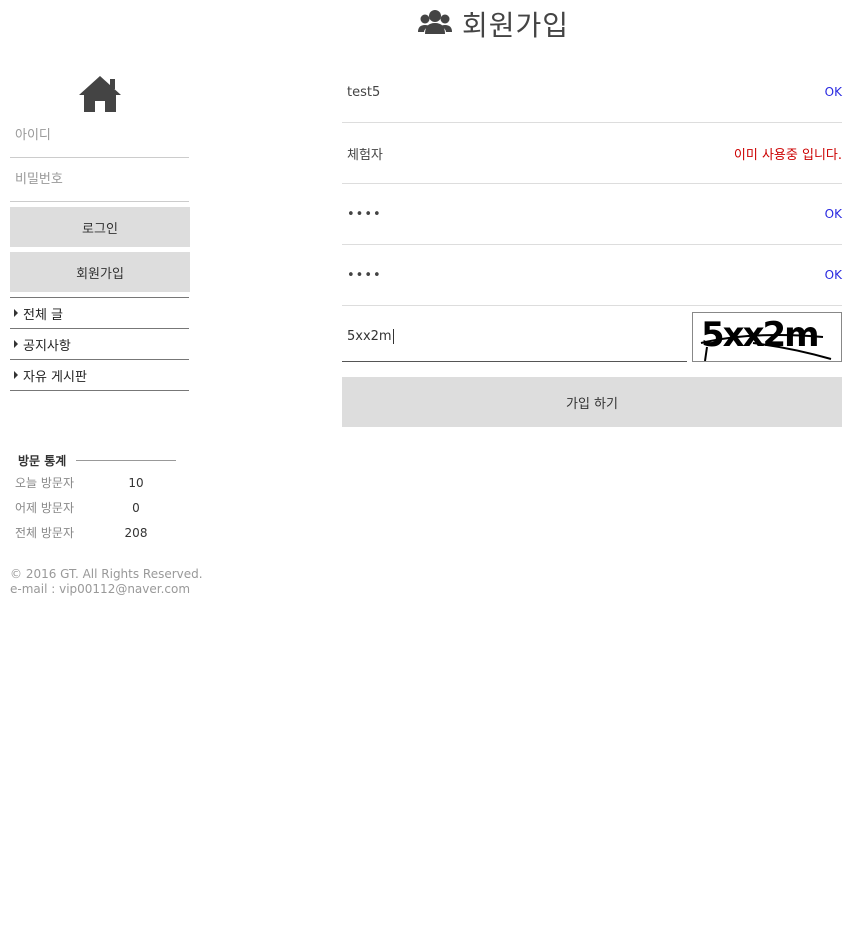 Image resolution: width=858 pixels, height=942 pixels. What do you see at coordinates (393, 336) in the screenshot?
I see `text-caret` at bounding box center [393, 336].